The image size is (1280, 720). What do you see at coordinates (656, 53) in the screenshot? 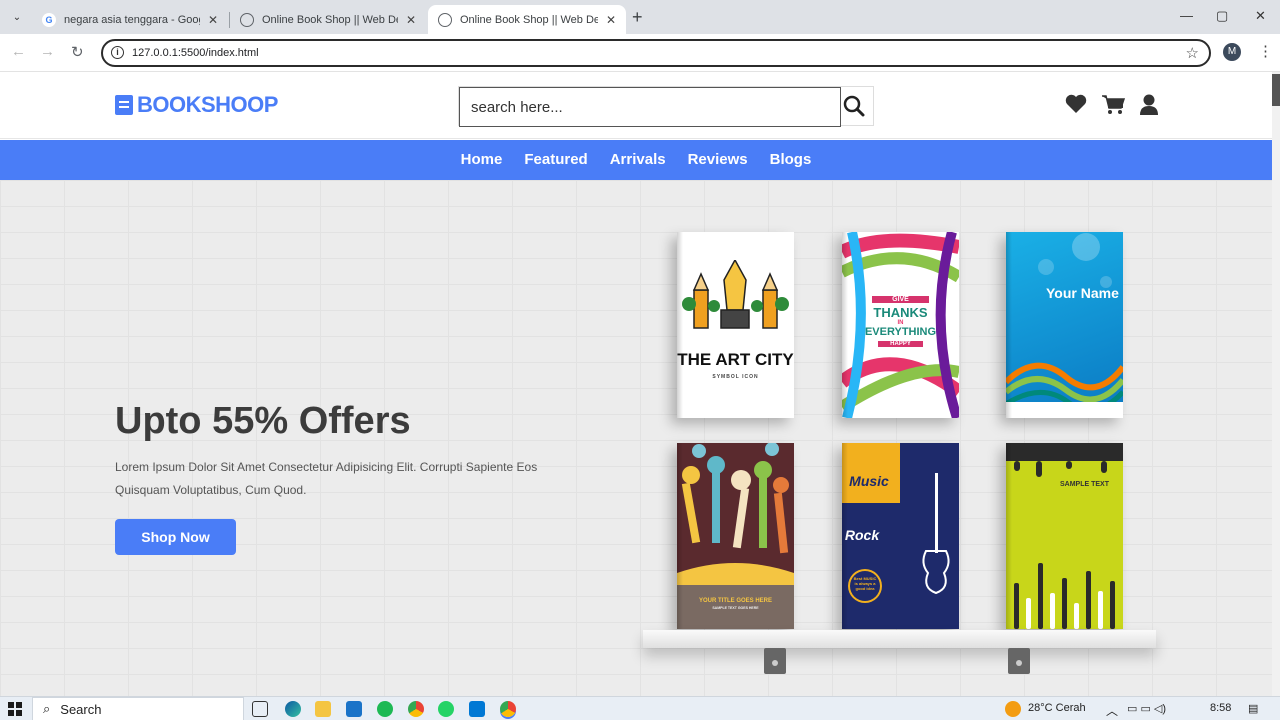
I see `address-bar: i 127.0.0.1:5500/index.html ☆` at bounding box center [656, 53].